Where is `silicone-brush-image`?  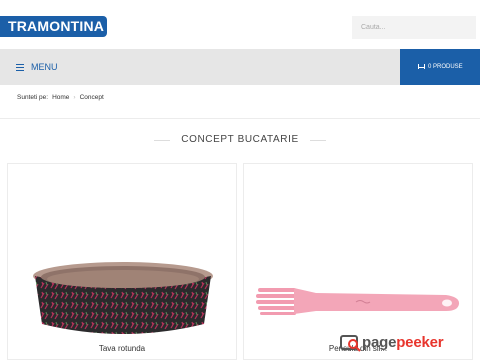
silicone-brush-image is located at coordinates (358, 301).